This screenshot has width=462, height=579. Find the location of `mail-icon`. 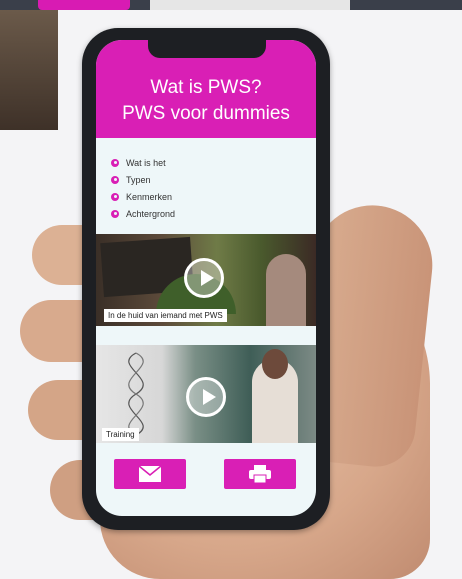

mail-icon is located at coordinates (150, 473).